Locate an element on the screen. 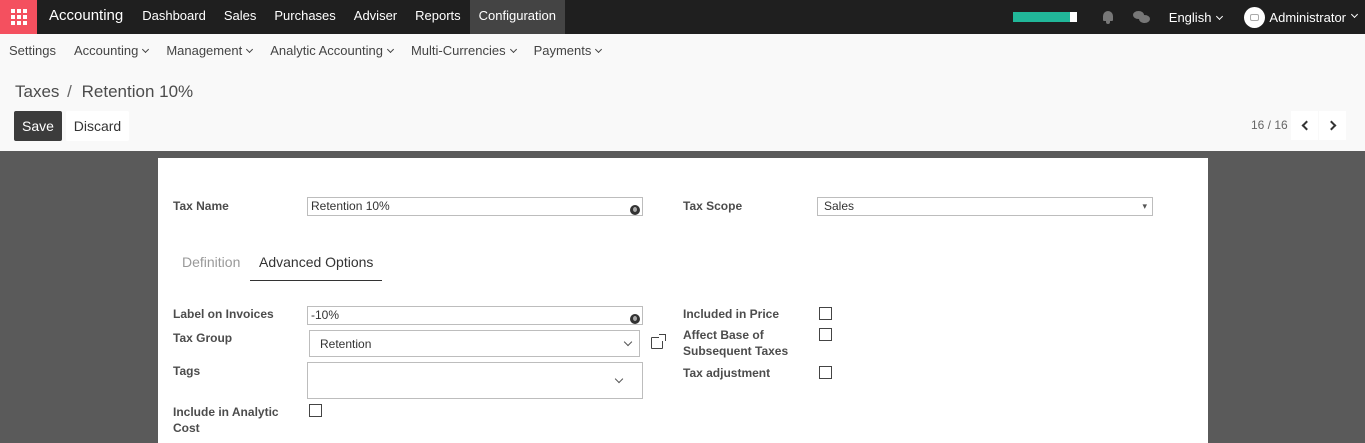  tax-scope-label: Tax Scope is located at coordinates (713, 206).